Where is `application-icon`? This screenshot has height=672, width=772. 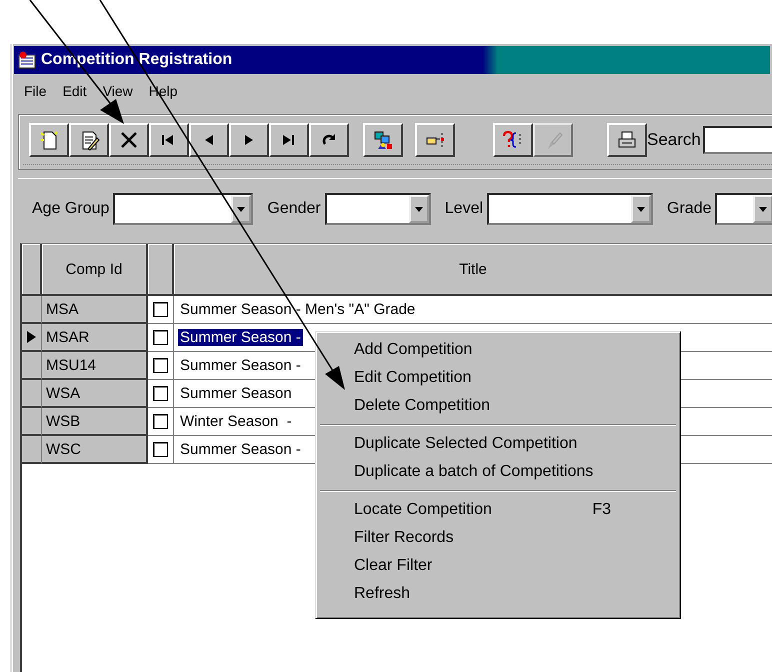
application-icon is located at coordinates (27, 60).